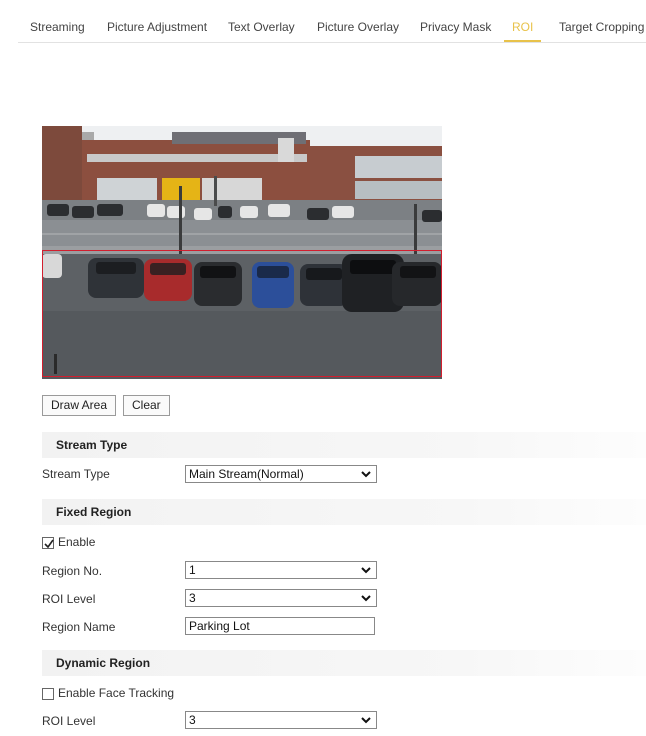  What do you see at coordinates (72, 571) in the screenshot?
I see `region-no-label: Region No.` at bounding box center [72, 571].